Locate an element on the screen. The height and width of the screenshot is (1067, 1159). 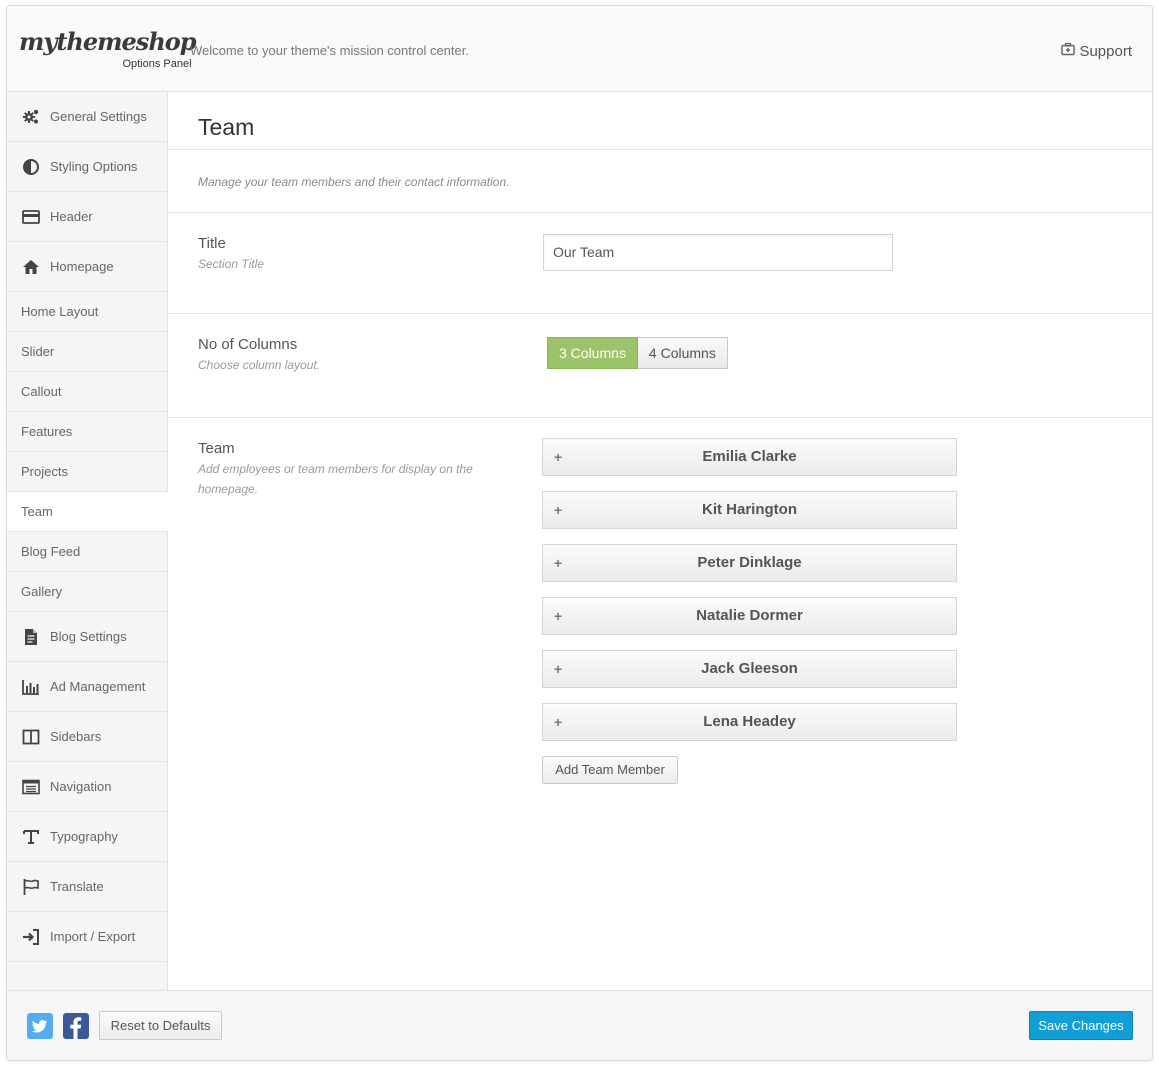
team-member-item: + Lena Headey is located at coordinates (749, 722).